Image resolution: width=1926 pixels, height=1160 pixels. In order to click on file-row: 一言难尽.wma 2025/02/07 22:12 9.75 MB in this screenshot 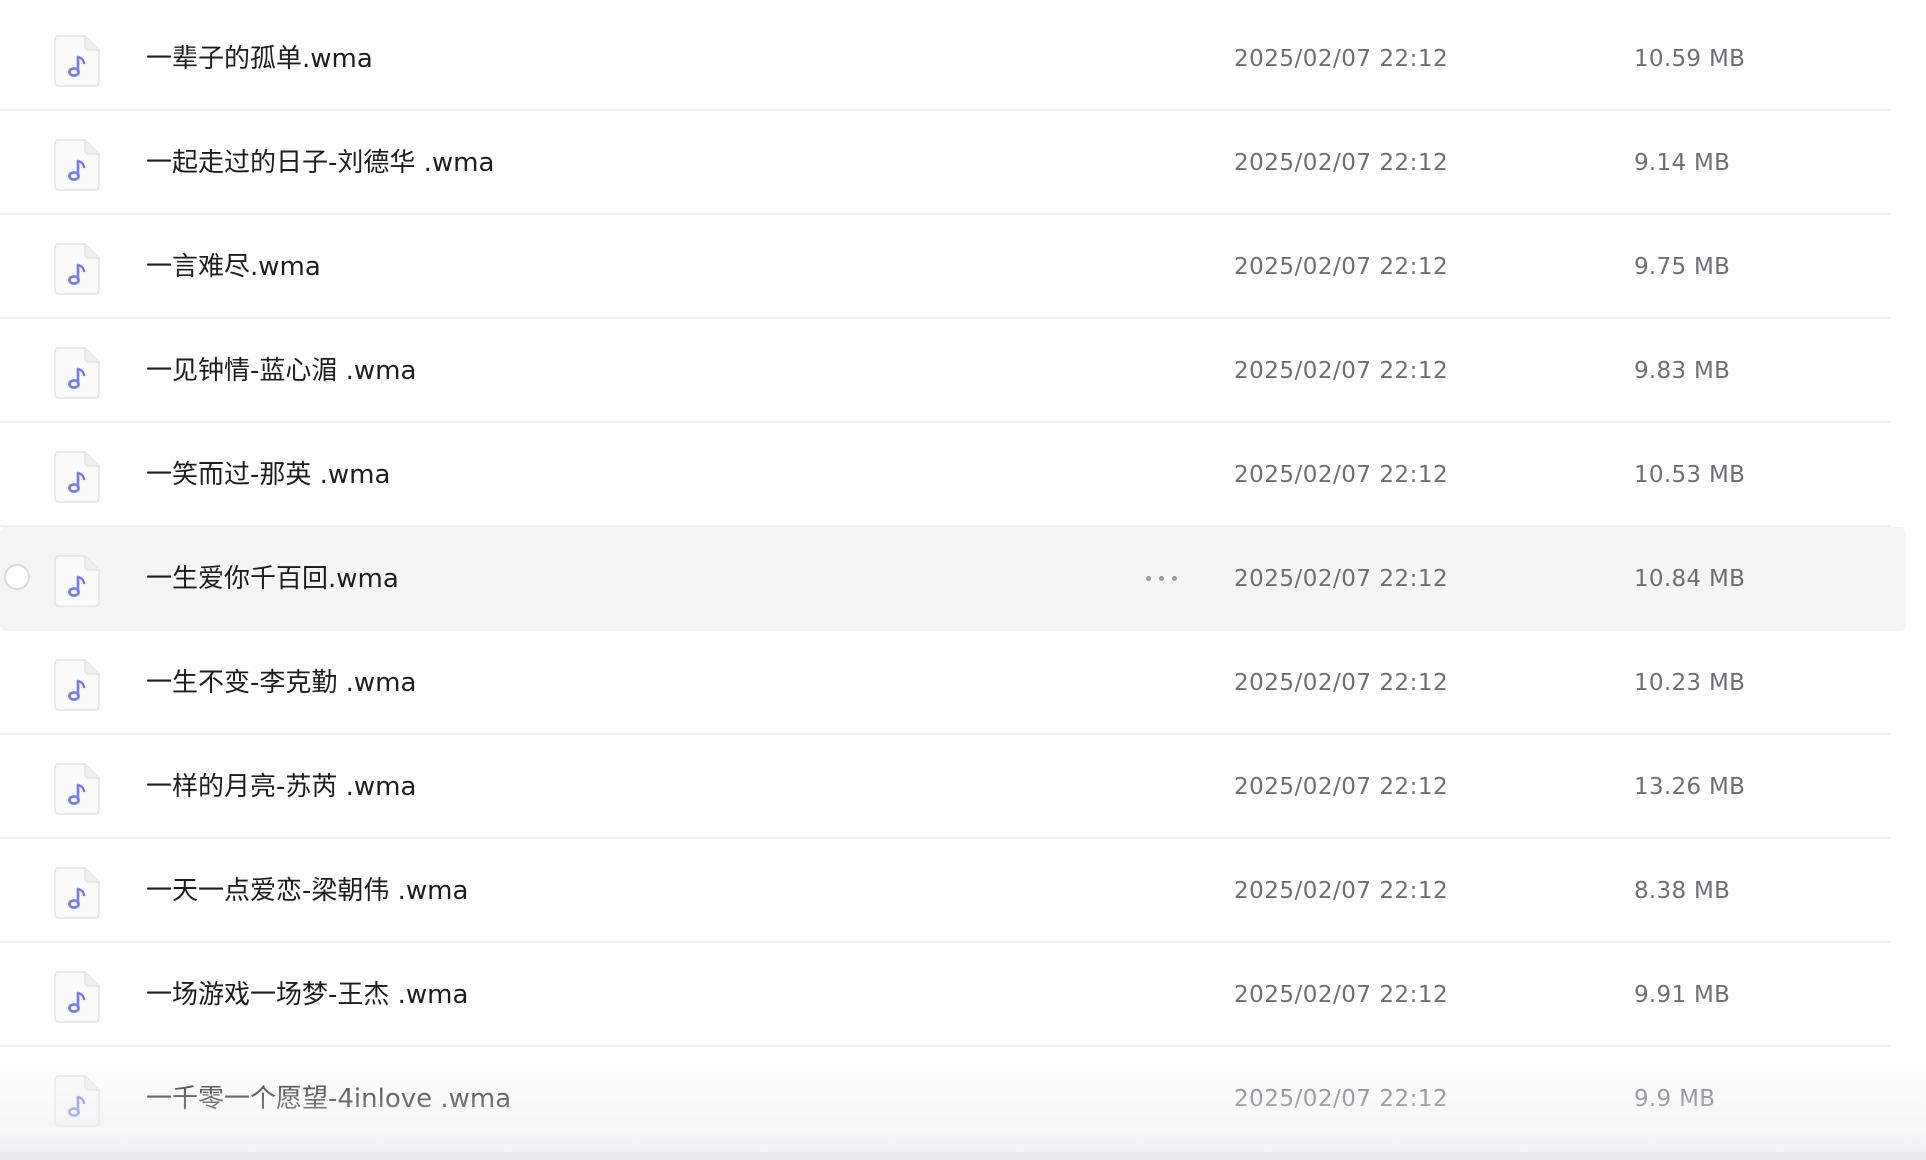, I will do `click(953, 267)`.